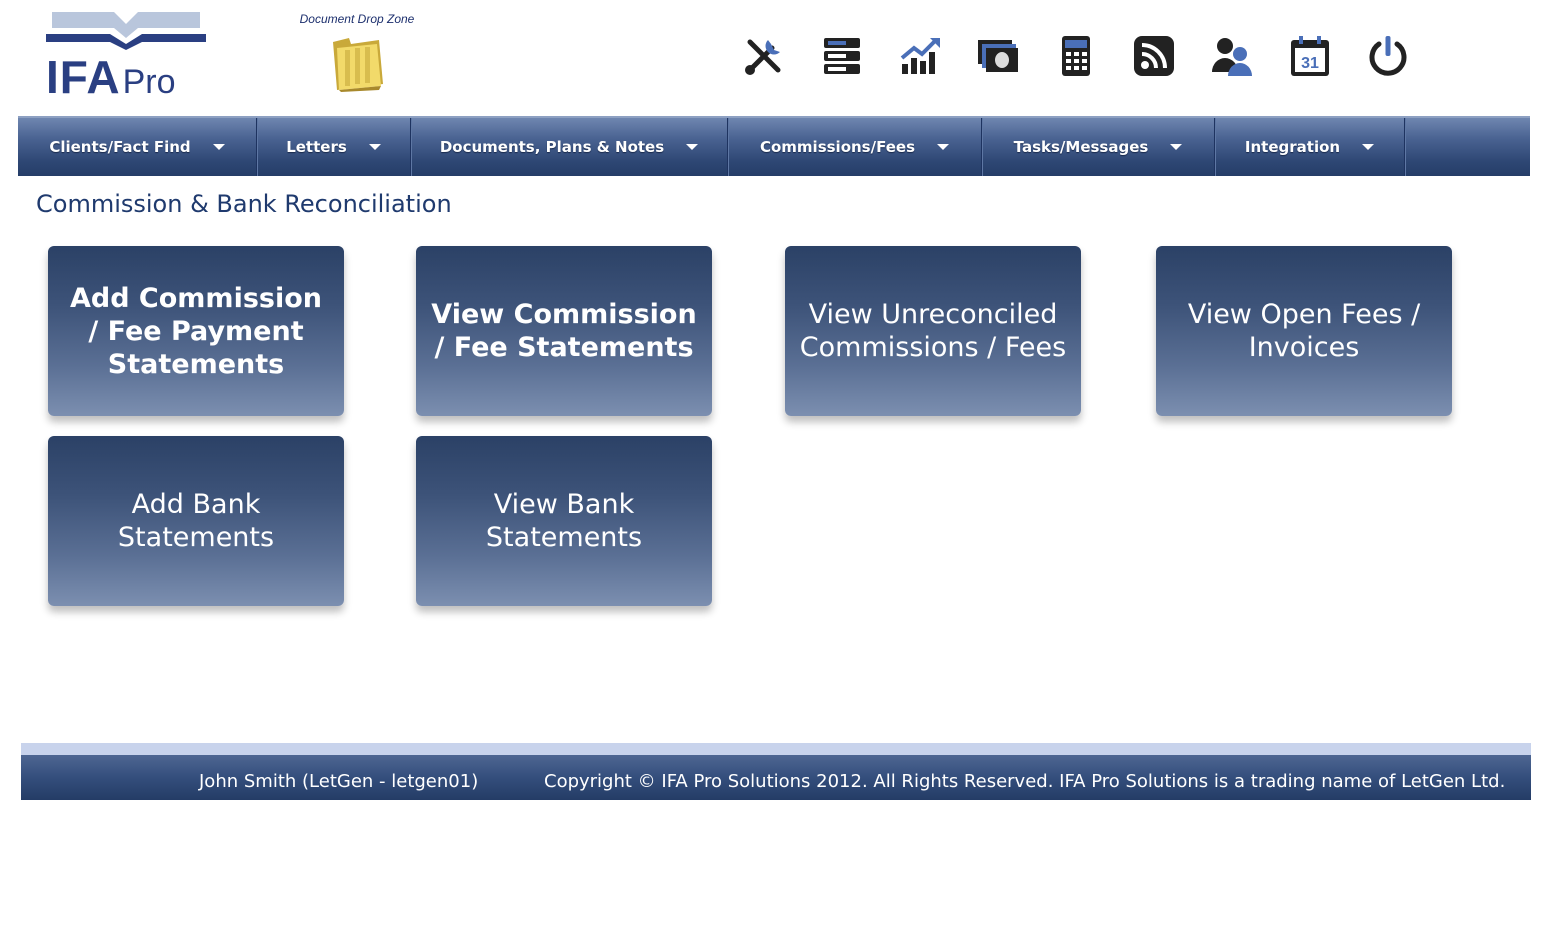 The height and width of the screenshot is (926, 1554). I want to click on document-drop-zone: Document Drop Zone, so click(357, 55).